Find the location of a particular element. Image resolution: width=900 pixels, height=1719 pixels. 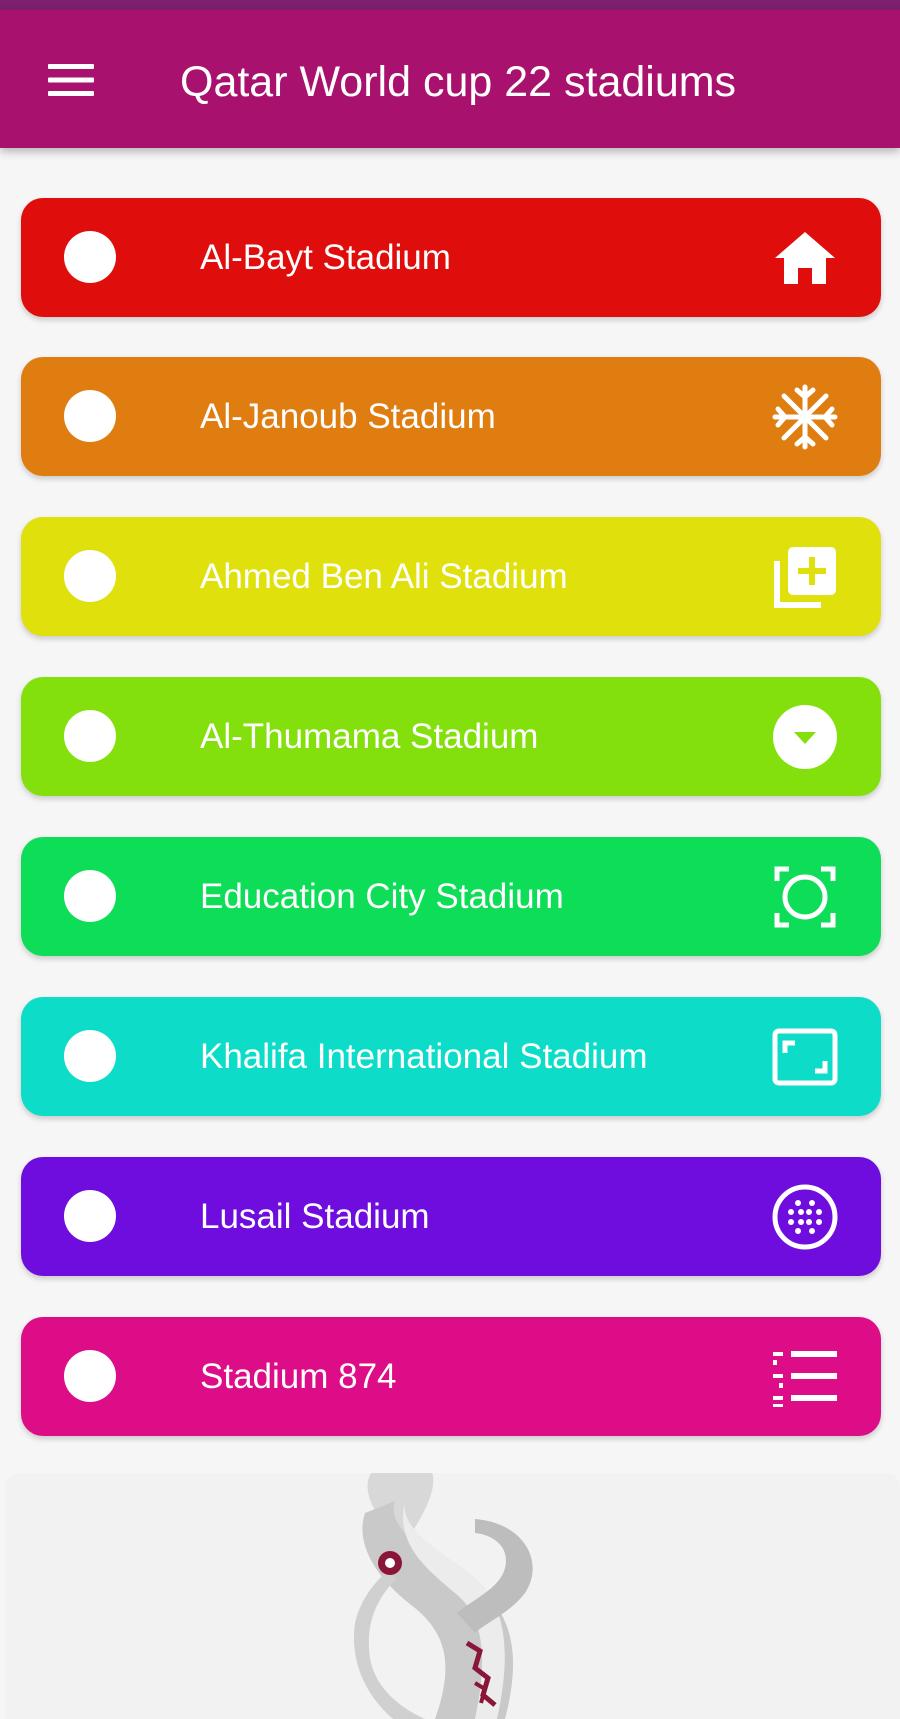

stadium-item-al-bayt: Al-Bayt Stadium is located at coordinates (451, 257).